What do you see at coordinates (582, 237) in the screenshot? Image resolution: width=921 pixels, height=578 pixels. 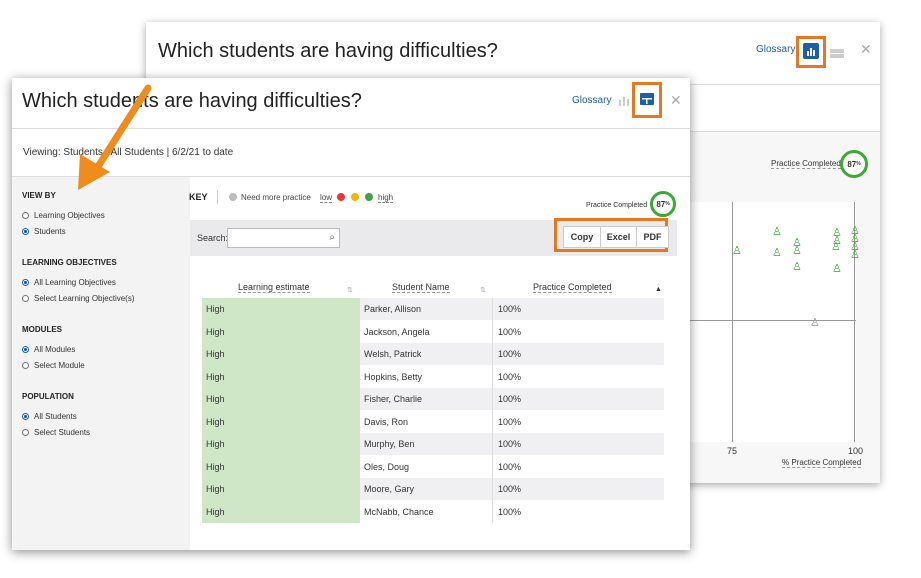 I see `copy-button: Copy` at bounding box center [582, 237].